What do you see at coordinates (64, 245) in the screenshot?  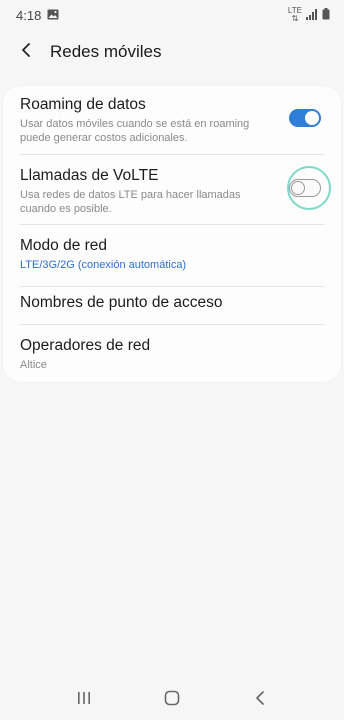 I see `network-mode-title: Modo de red` at bounding box center [64, 245].